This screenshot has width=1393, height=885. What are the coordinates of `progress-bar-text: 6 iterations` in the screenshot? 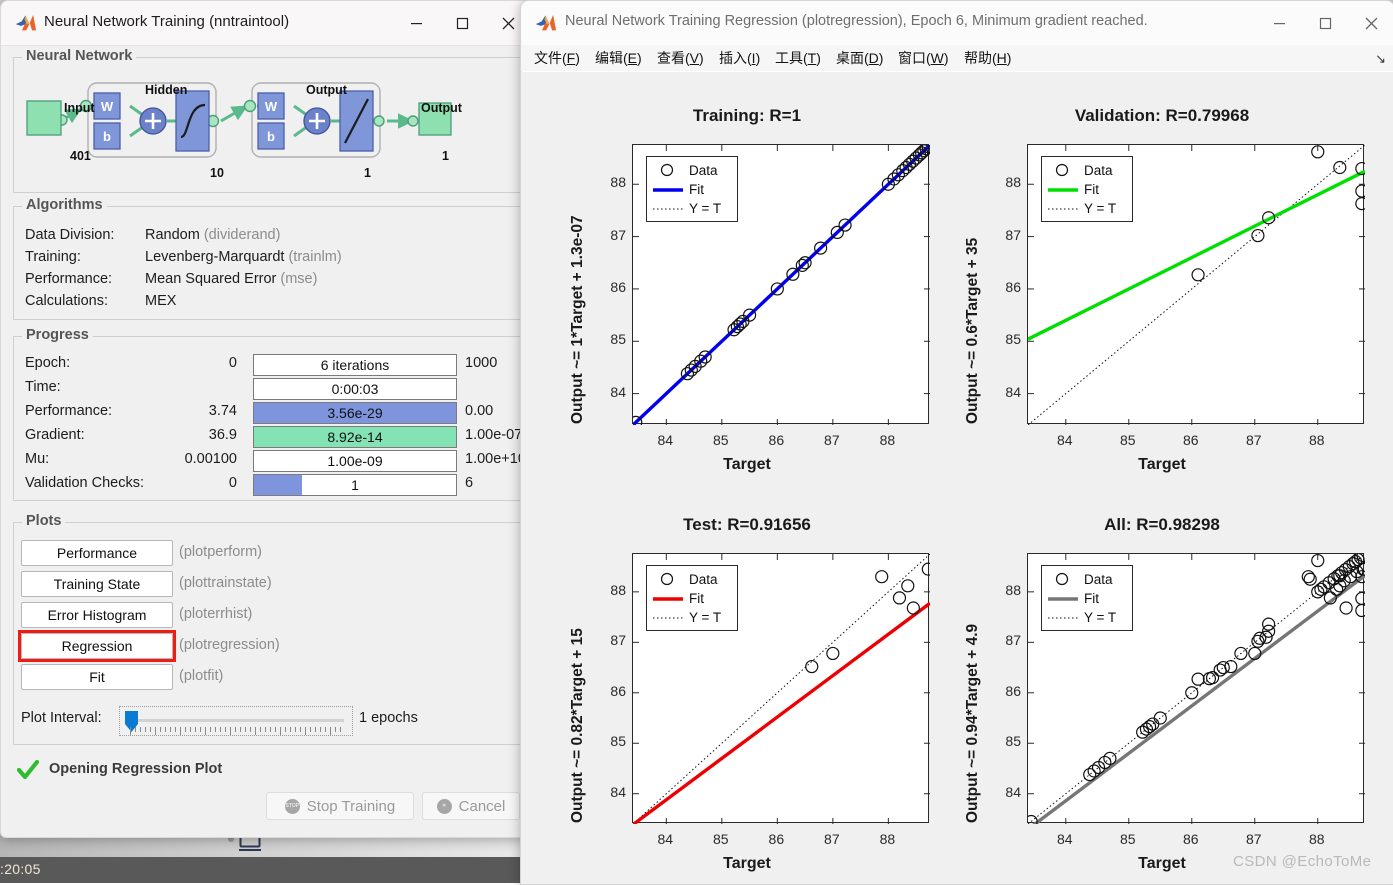 It's located at (355, 365).